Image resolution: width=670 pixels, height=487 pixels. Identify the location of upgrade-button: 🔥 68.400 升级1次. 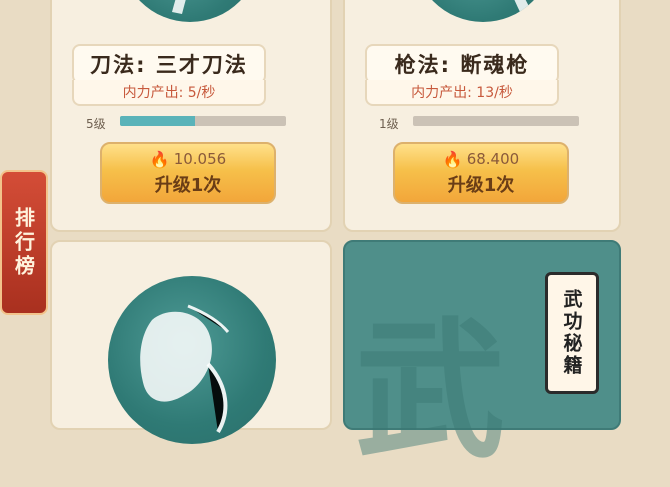
(481, 173).